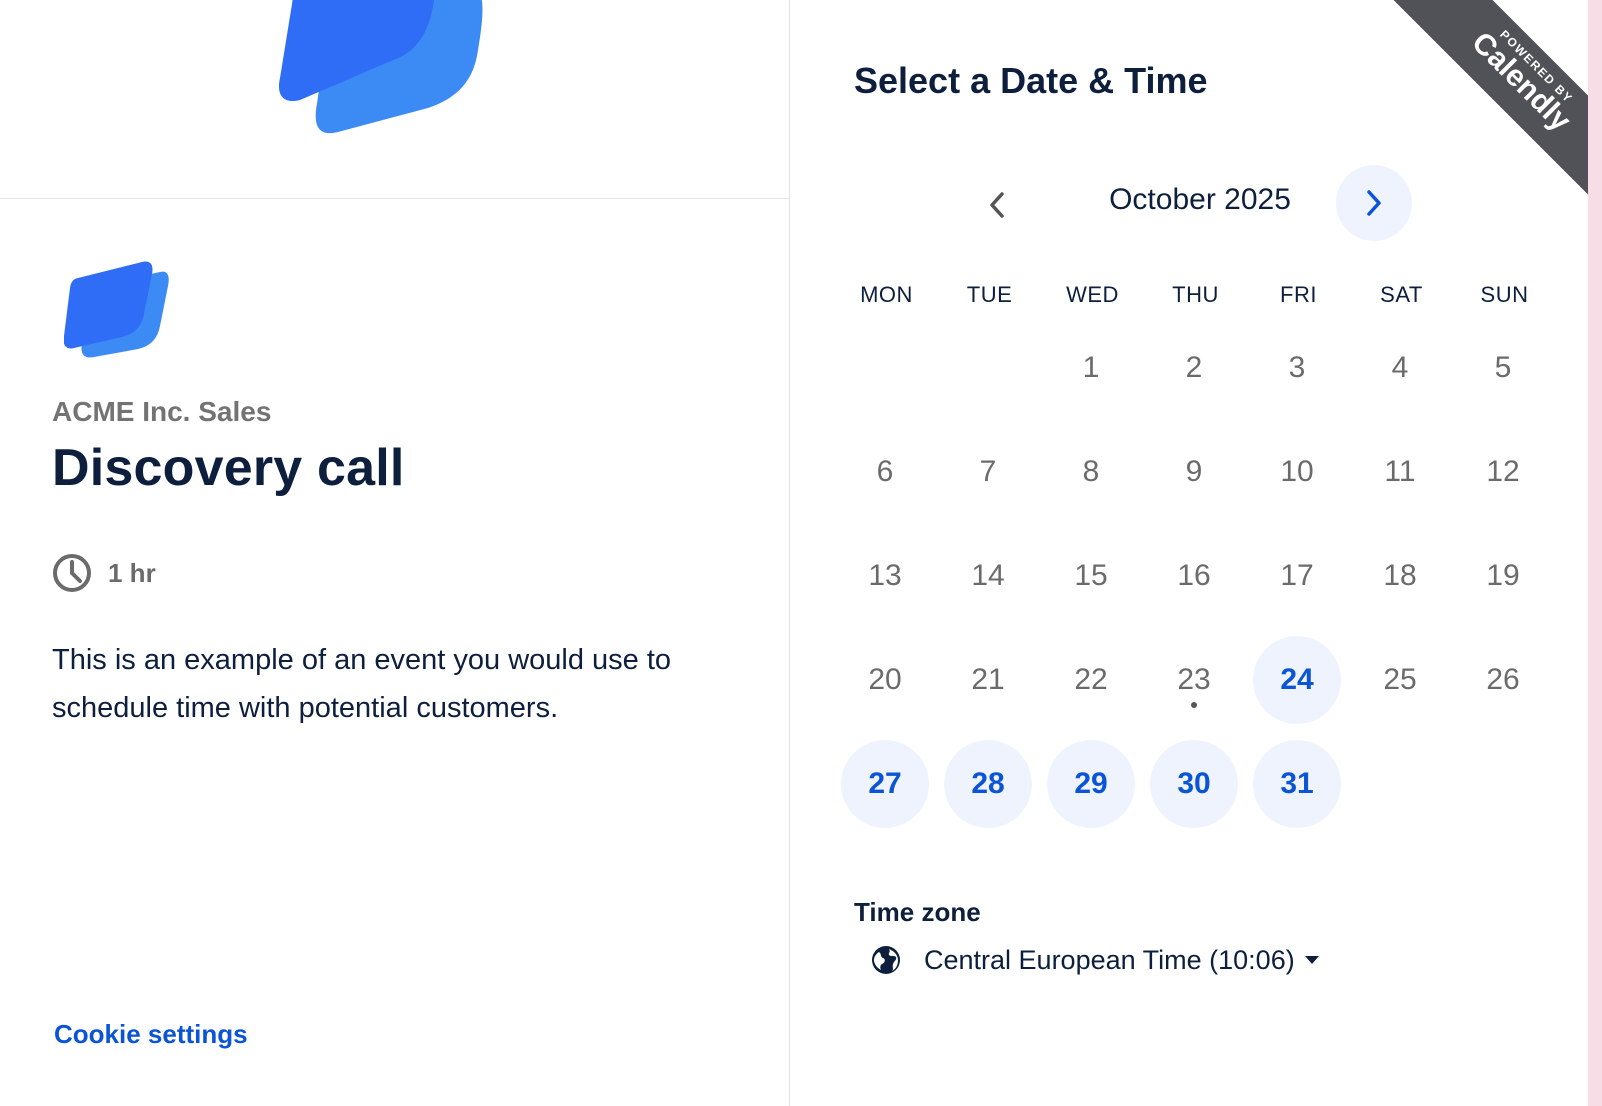  Describe the element at coordinates (886, 294) in the screenshot. I see `weekday-label: MON` at that location.